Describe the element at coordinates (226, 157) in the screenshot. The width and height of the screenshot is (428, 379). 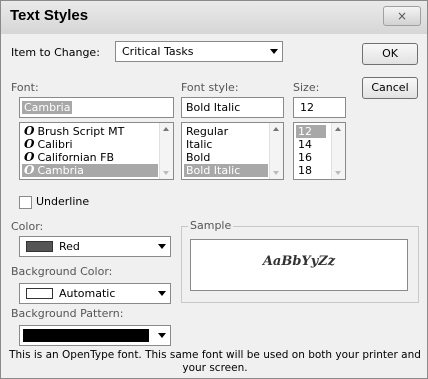
I see `font-style-item: Bold` at that location.